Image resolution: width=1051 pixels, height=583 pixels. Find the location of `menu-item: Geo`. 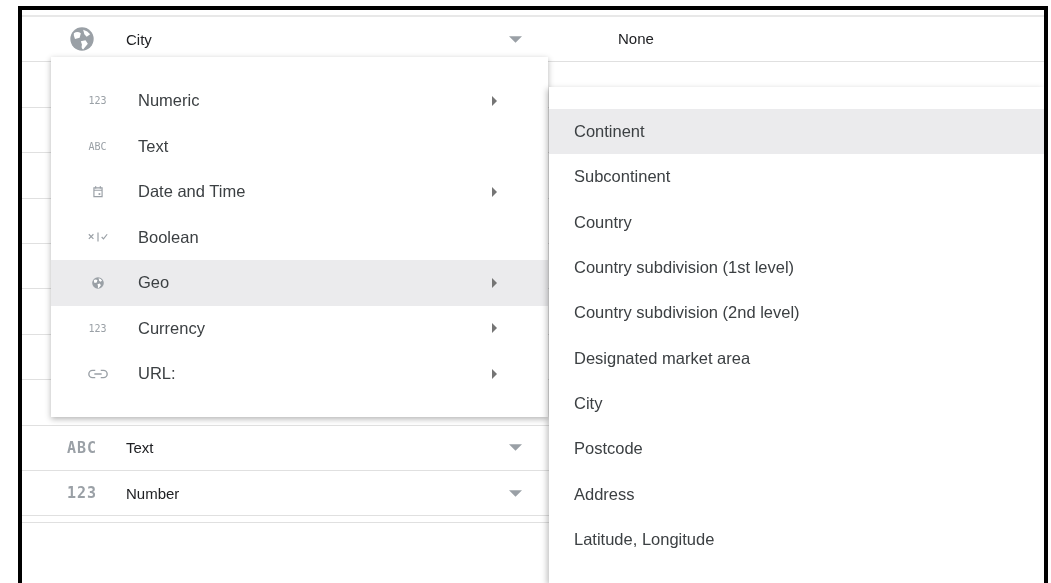

menu-item: Geo is located at coordinates (299, 283).